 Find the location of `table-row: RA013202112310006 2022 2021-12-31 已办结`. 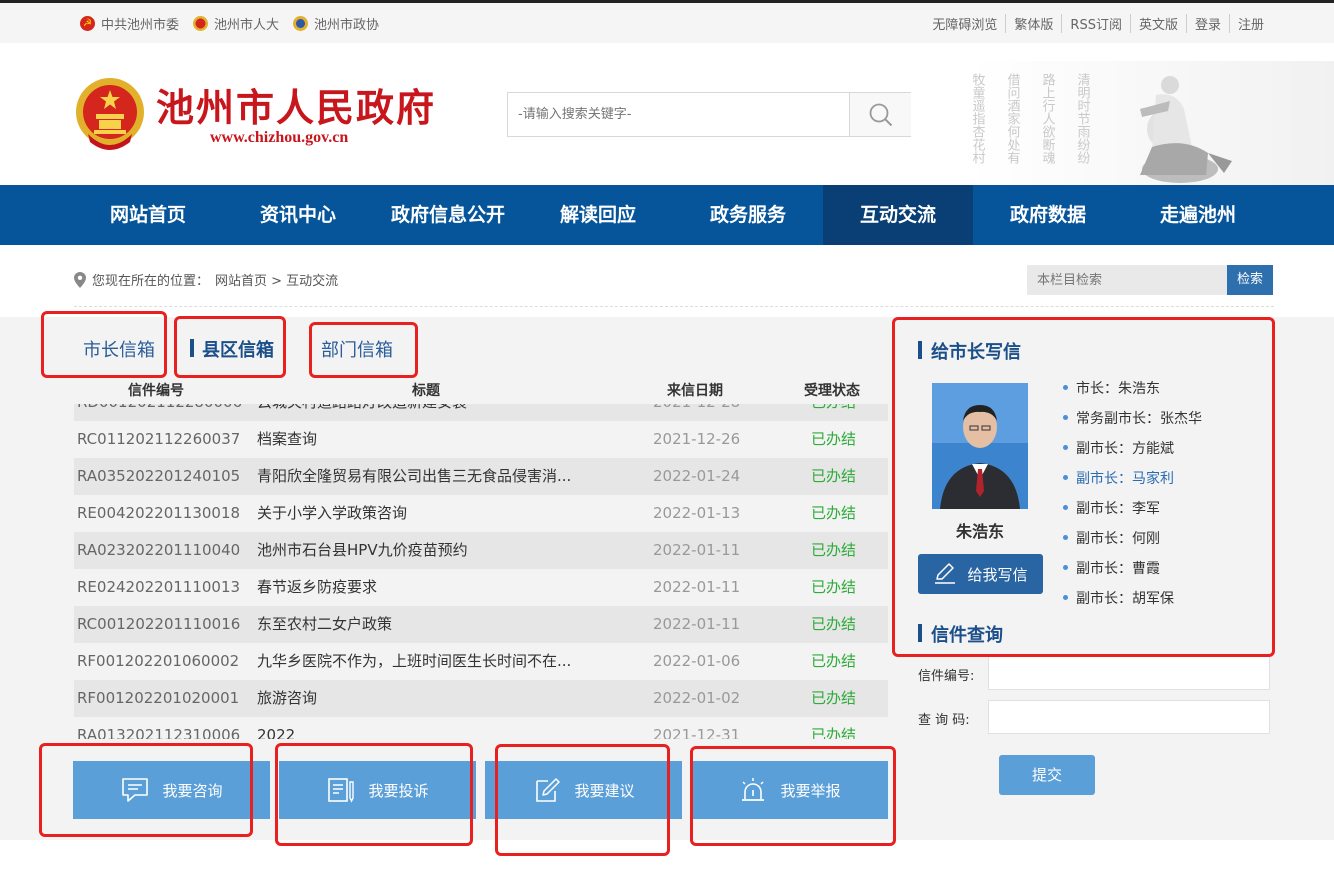

table-row: RA013202112310006 2022 2021-12-31 已办结 is located at coordinates (481, 728).